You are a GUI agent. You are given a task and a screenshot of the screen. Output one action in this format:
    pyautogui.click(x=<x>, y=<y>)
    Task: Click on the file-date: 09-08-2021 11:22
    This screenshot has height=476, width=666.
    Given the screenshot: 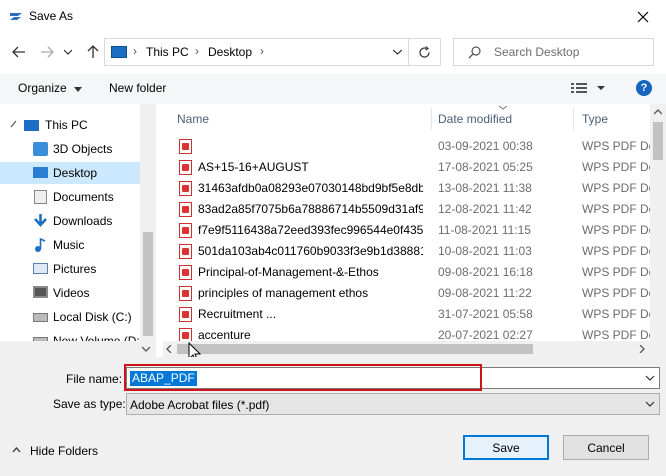 What is the action you would take?
    pyautogui.click(x=485, y=293)
    